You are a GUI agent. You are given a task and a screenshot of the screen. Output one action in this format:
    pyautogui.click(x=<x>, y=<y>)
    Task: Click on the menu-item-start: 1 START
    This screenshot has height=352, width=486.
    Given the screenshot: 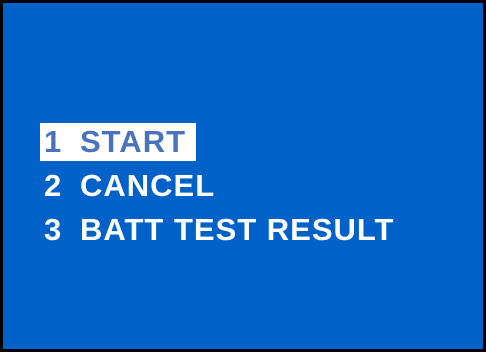 What is the action you would take?
    pyautogui.click(x=222, y=145)
    